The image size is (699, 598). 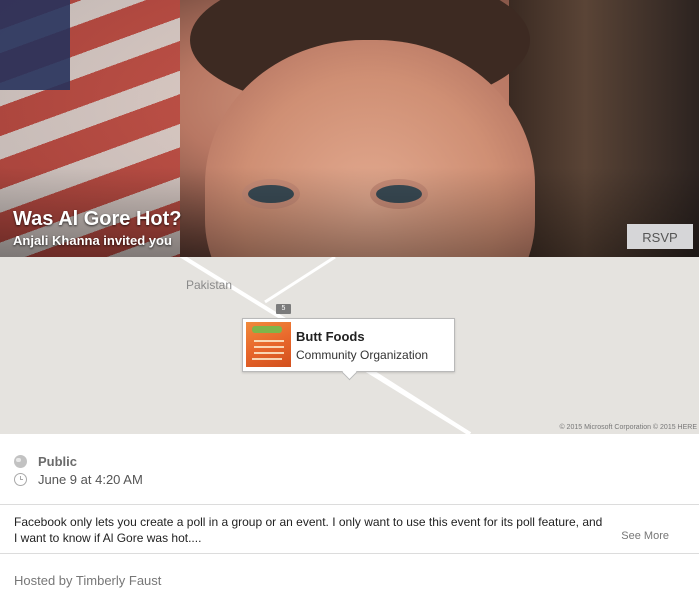 What do you see at coordinates (349, 469) in the screenshot?
I see `event-info-section: Public June 9 at 4:20 AM` at bounding box center [349, 469].